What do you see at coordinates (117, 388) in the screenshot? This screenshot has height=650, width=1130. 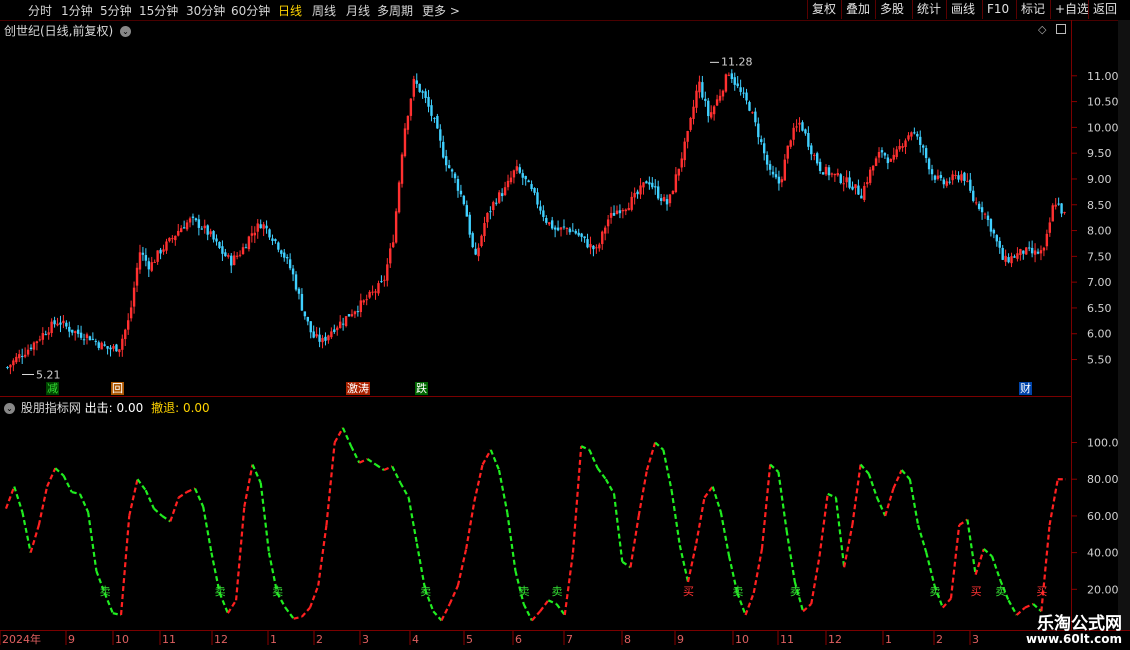 I see `event-marker-1: 回` at bounding box center [117, 388].